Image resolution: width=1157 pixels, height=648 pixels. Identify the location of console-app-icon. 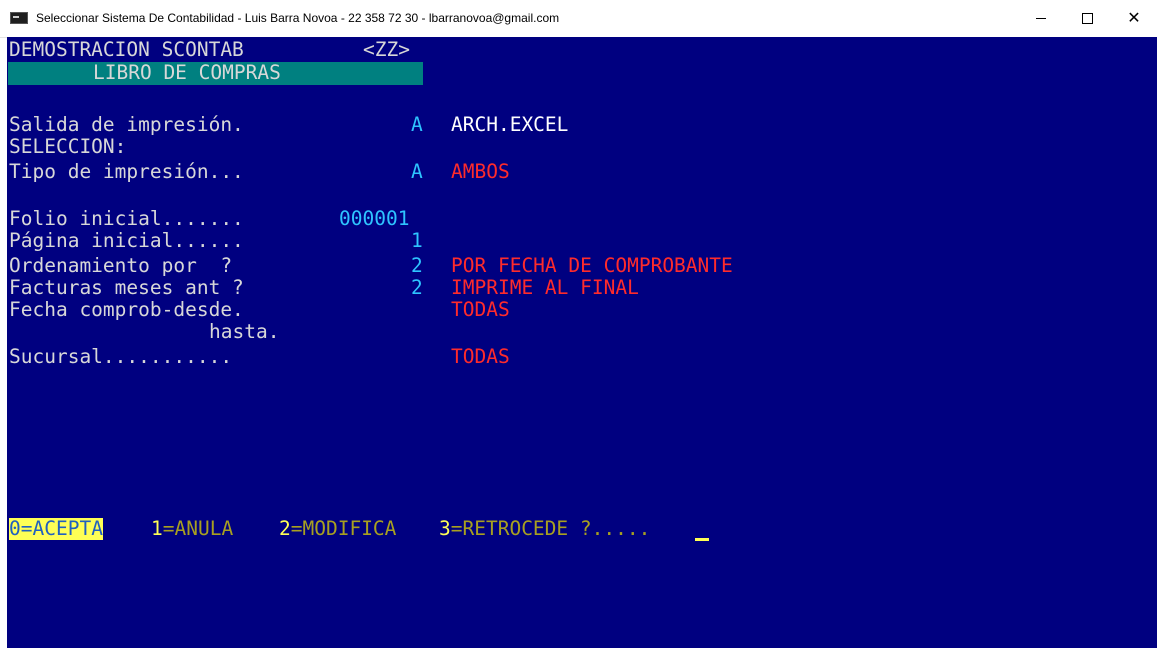
(19, 18).